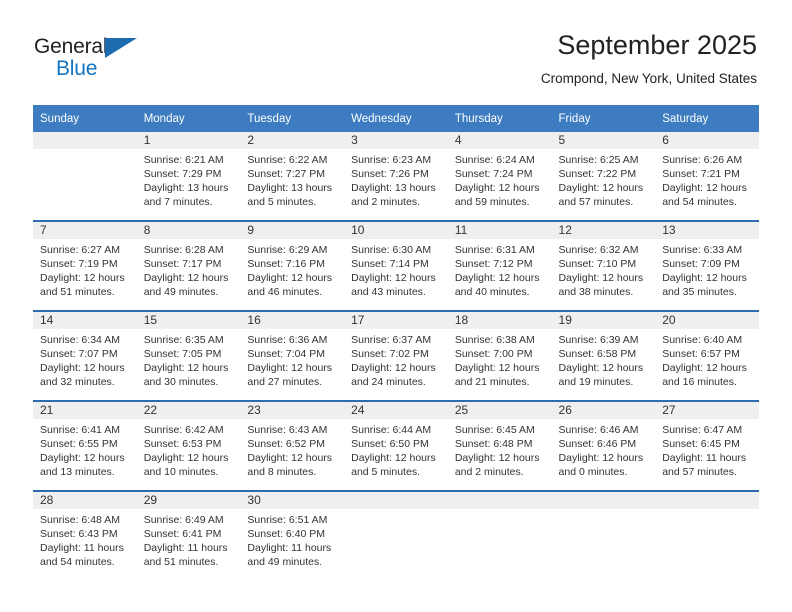 The width and height of the screenshot is (792, 612). I want to click on day-sunrise-text: Sunrise: 6:31 AM, so click(494, 250).